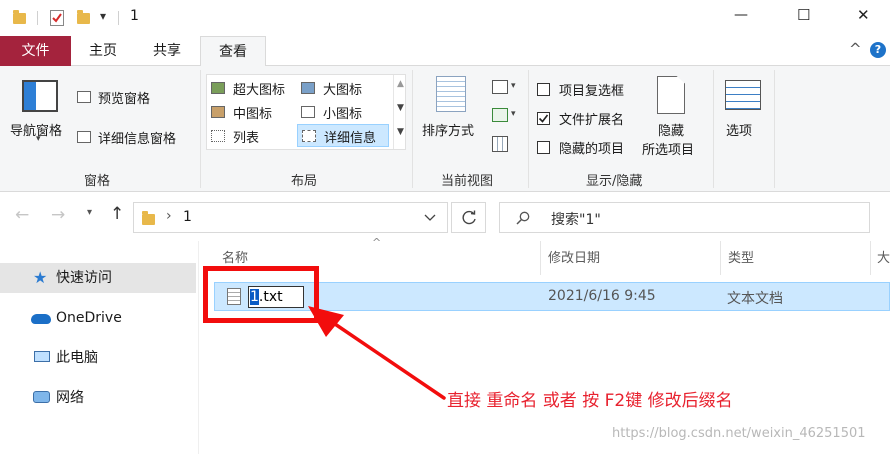  Describe the element at coordinates (803, 15) in the screenshot. I see `maximize-button: ☐` at that location.